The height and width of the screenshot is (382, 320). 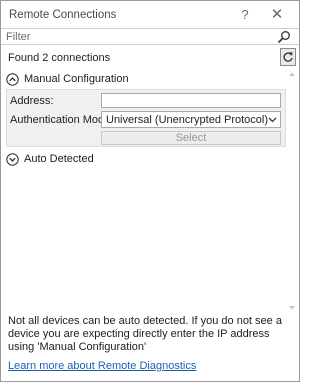 I want to click on select-button: Select, so click(x=191, y=138).